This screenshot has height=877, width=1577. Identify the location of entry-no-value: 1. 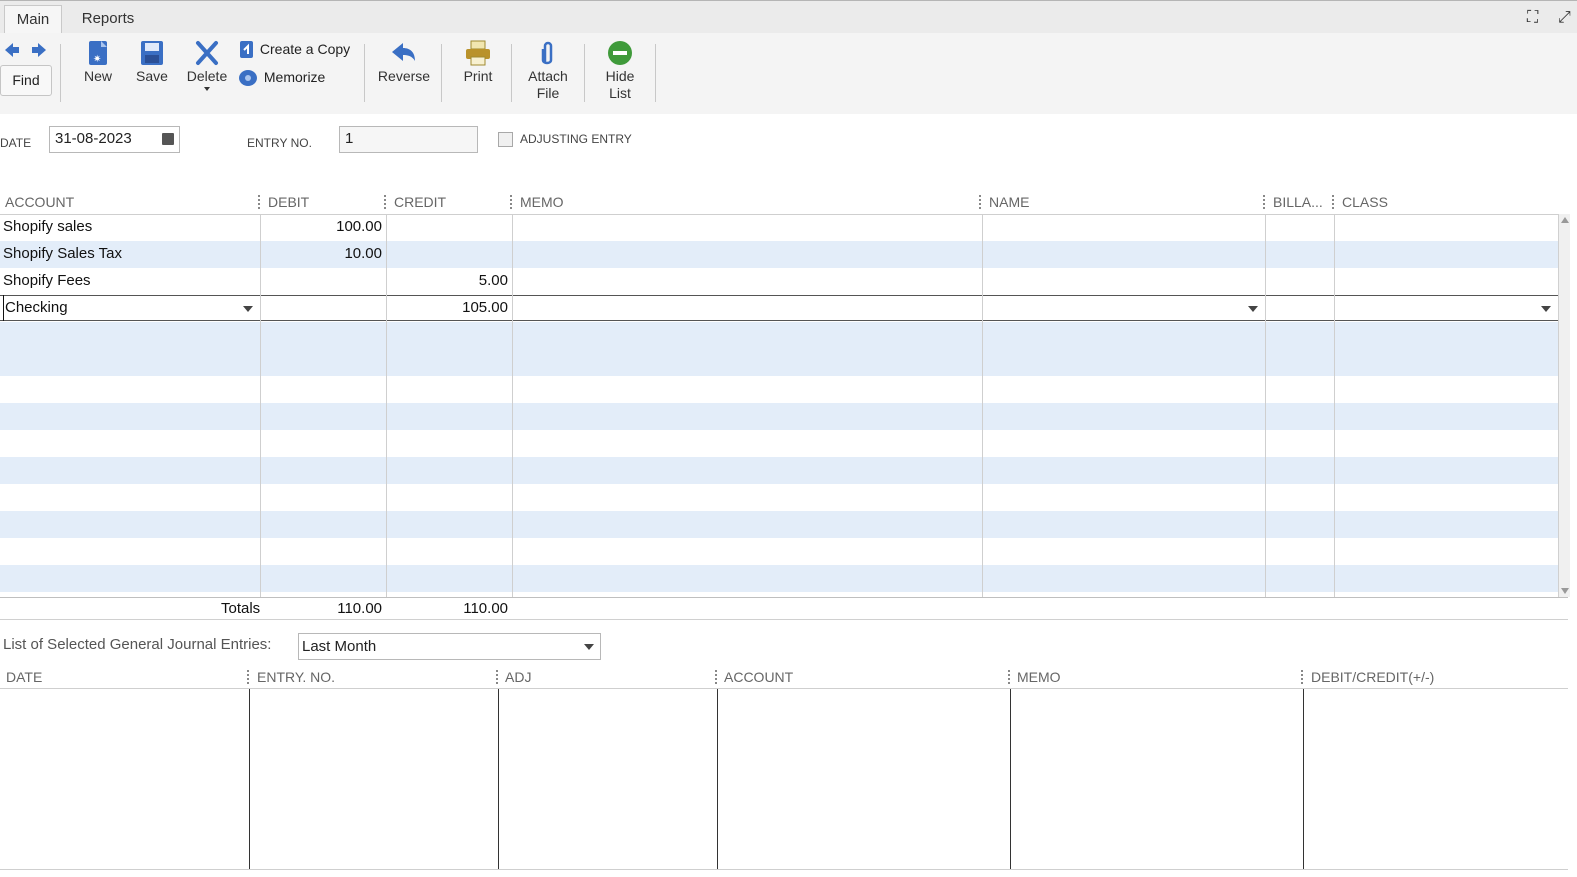
(349, 138).